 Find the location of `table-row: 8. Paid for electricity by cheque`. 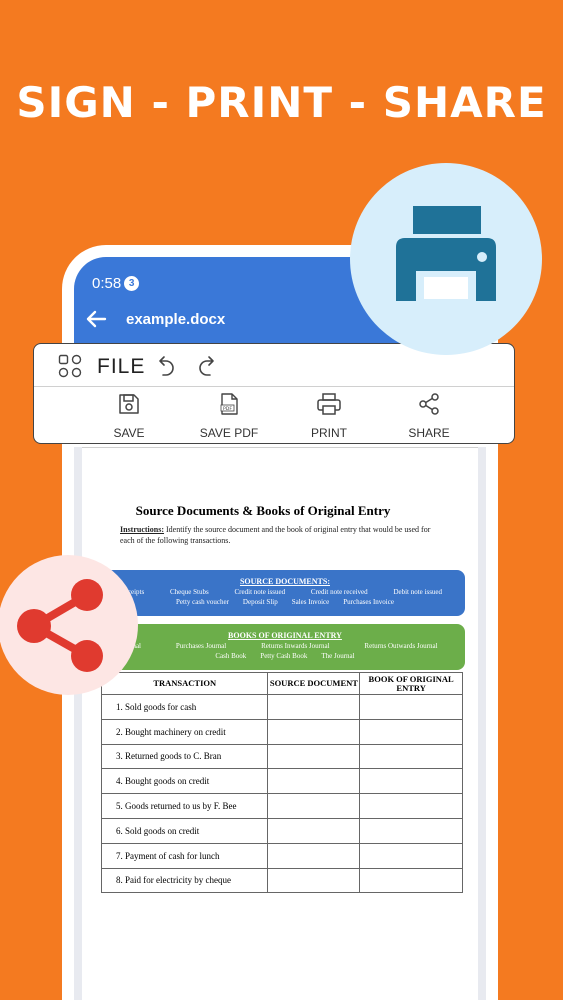

table-row: 8. Paid for electricity by cheque is located at coordinates (281, 880).